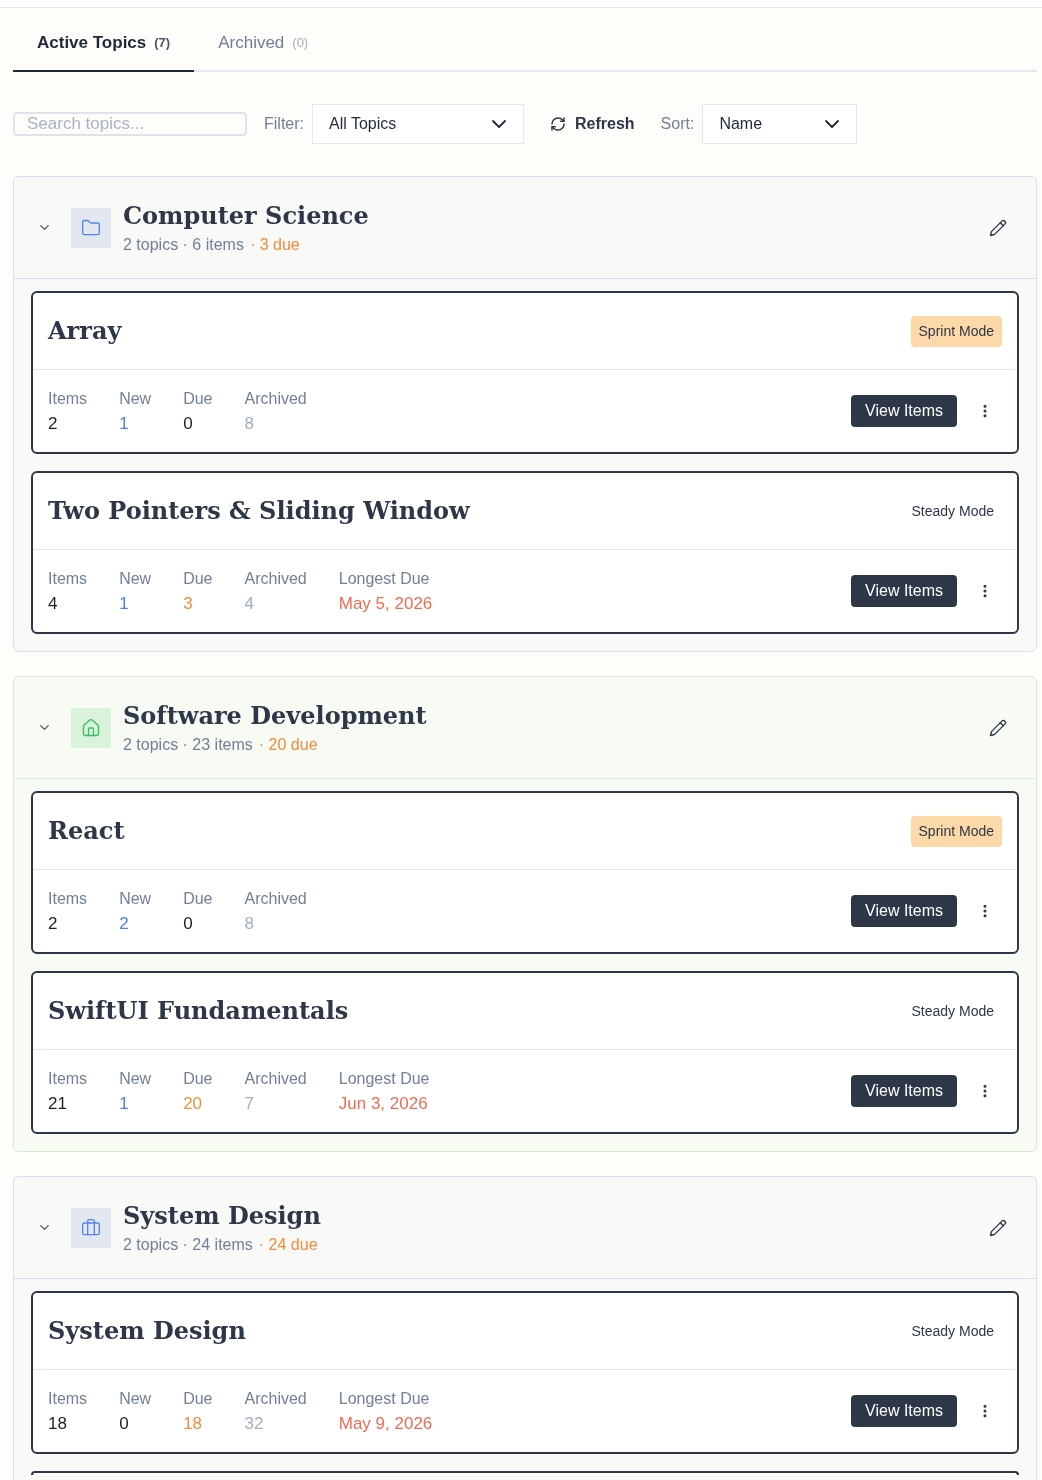  Describe the element at coordinates (104, 40) in the screenshot. I see `tab: Active Topics (7)` at that location.